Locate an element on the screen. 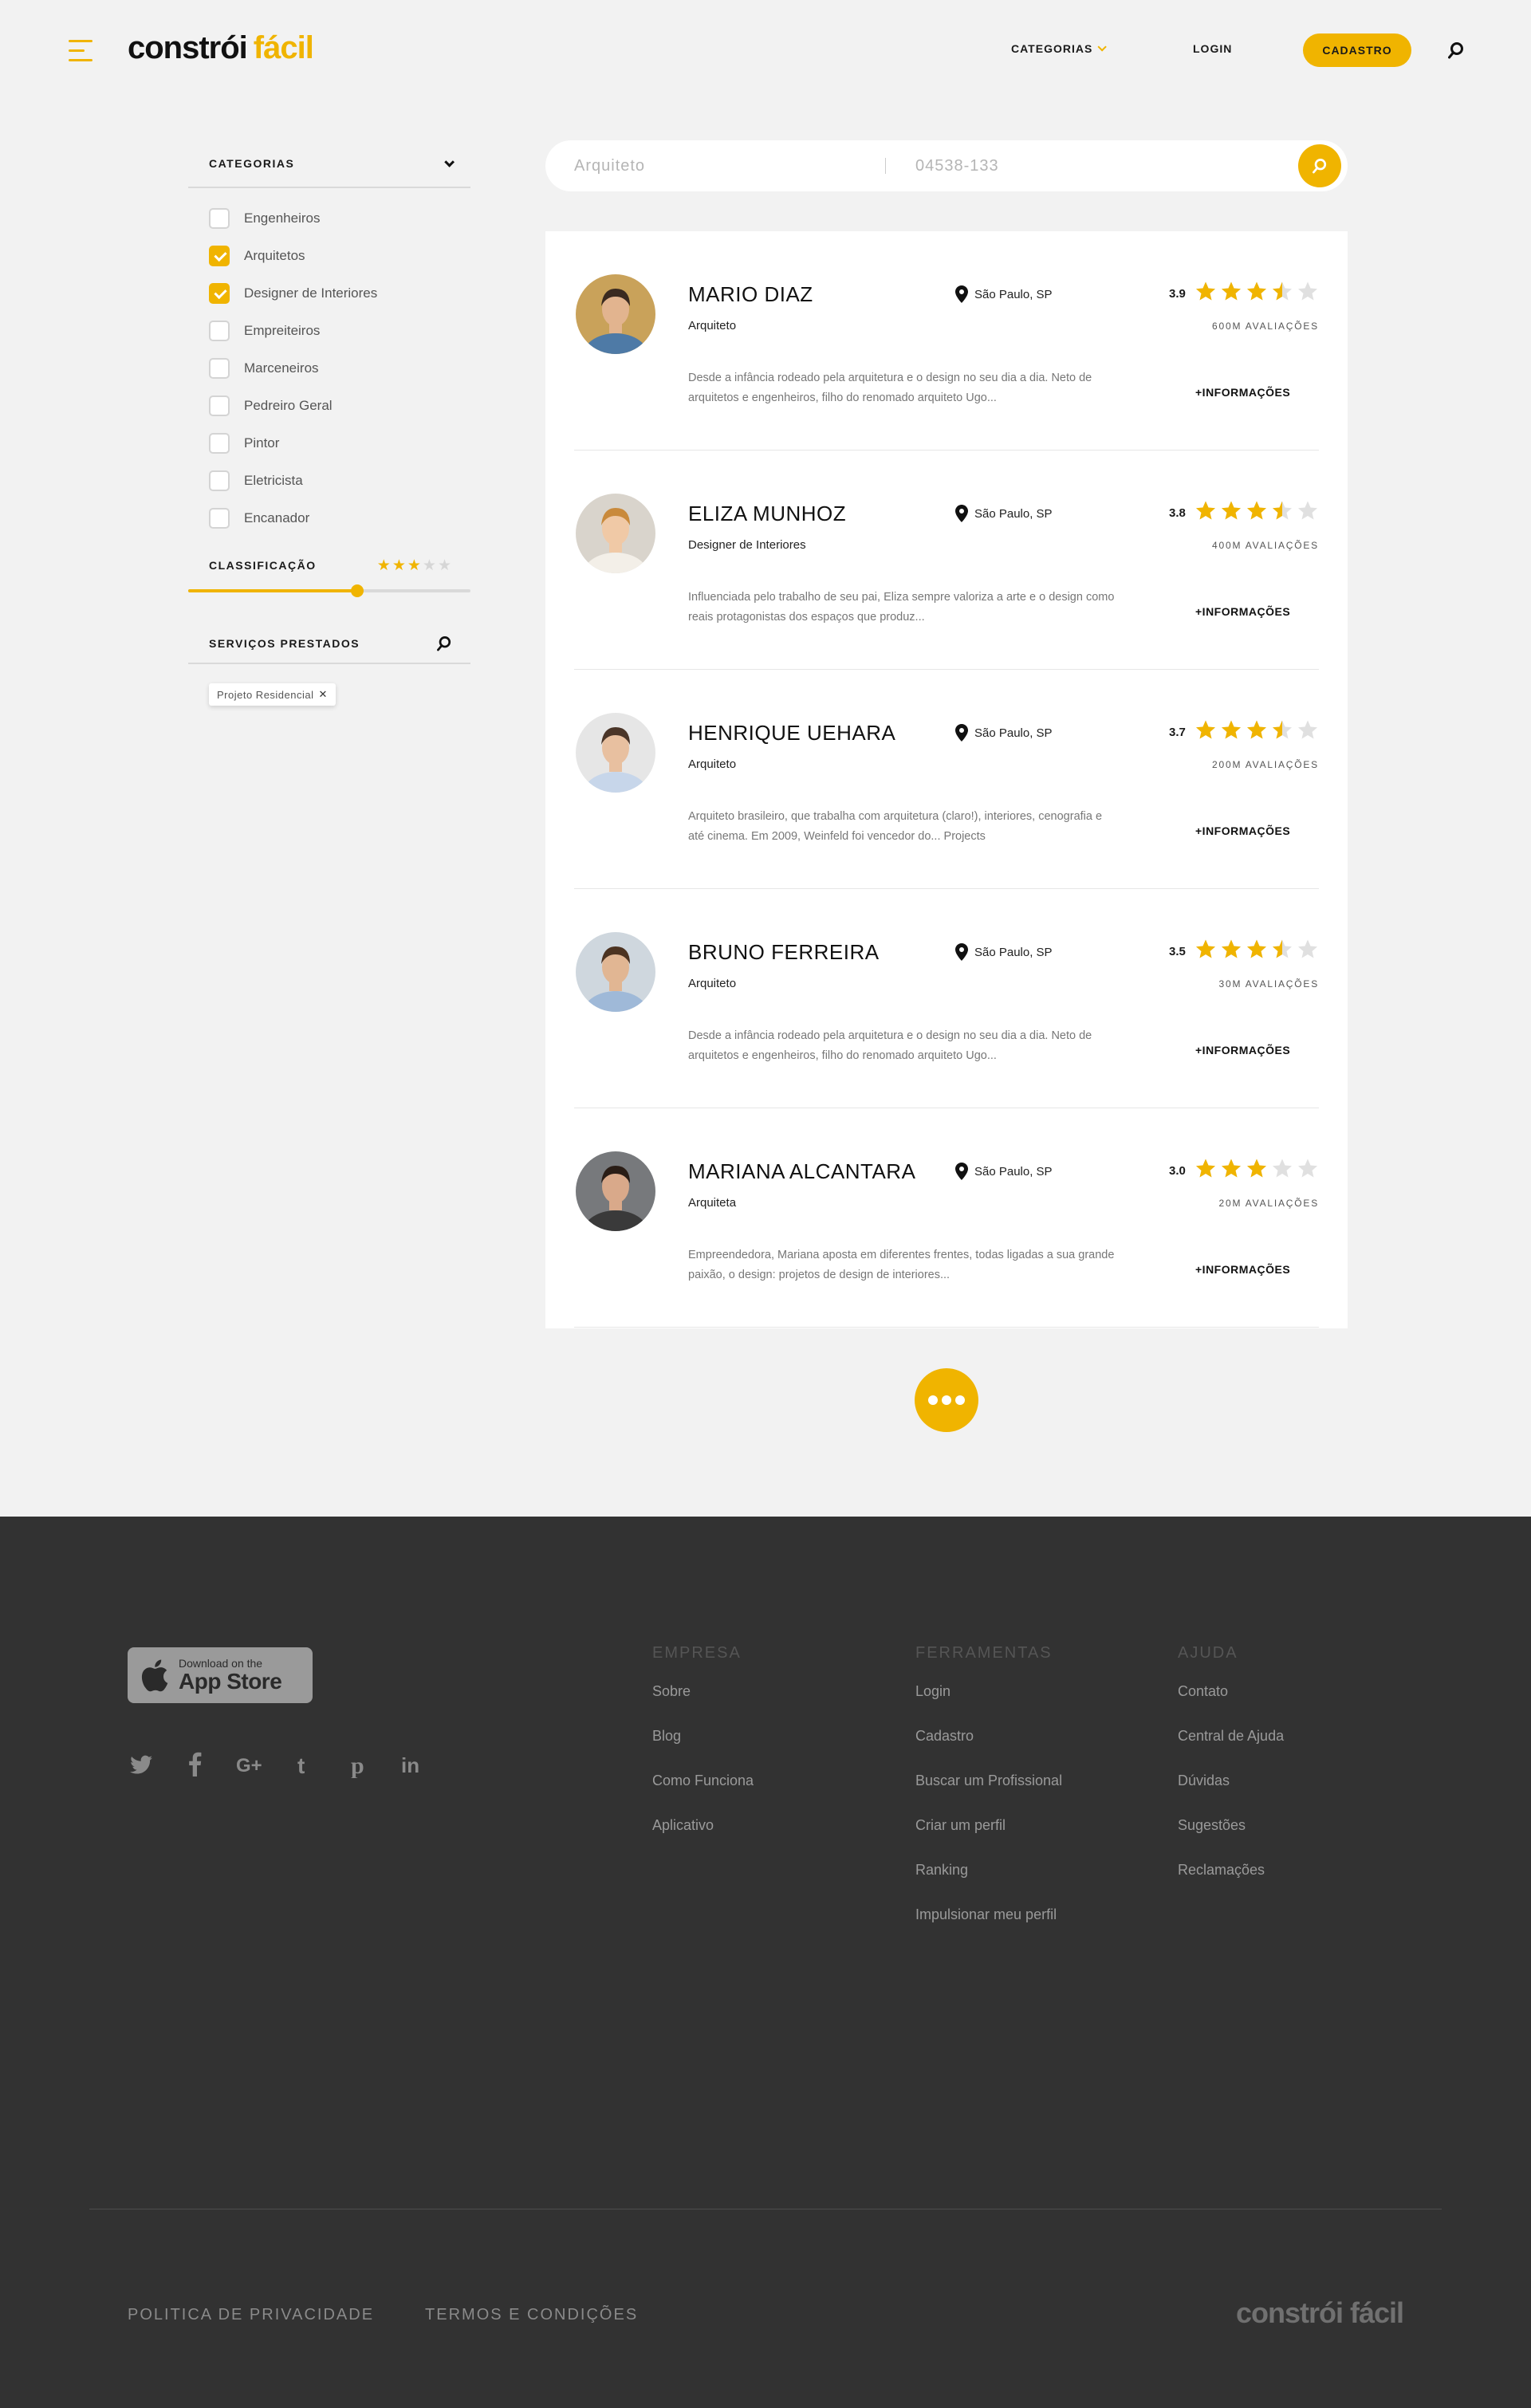 The image size is (1531, 2408). profession-search-input is located at coordinates (717, 165).